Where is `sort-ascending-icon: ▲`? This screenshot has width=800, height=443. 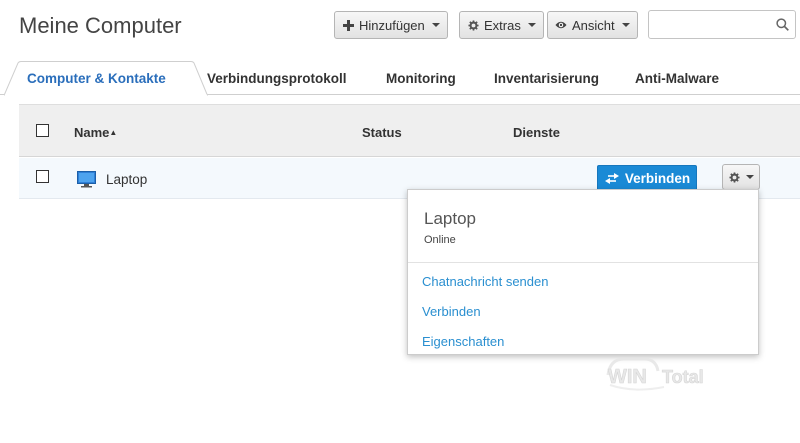 sort-ascending-icon: ▲ is located at coordinates (113, 132).